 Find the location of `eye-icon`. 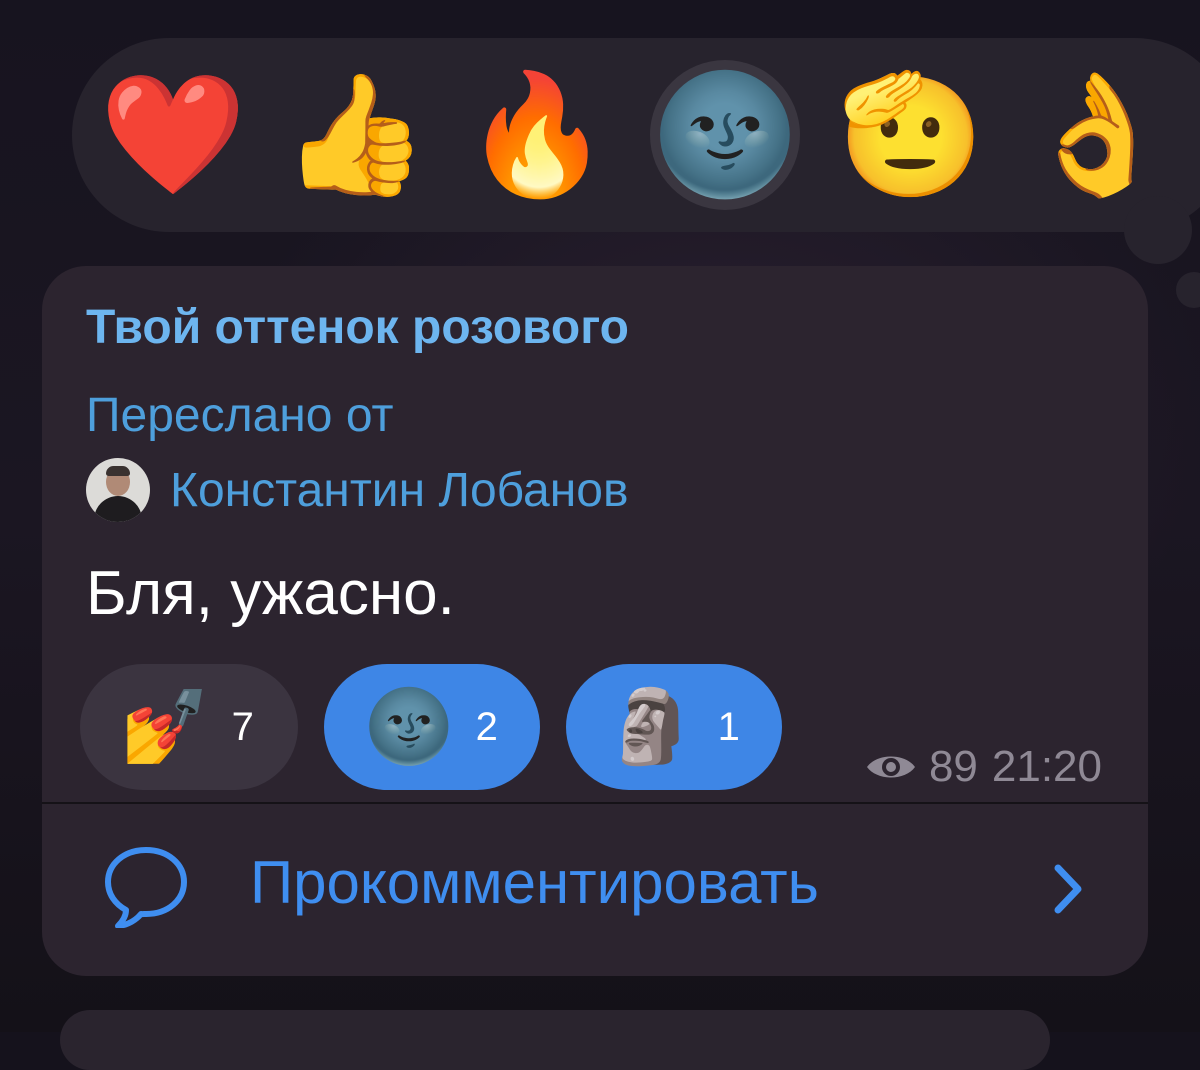

eye-icon is located at coordinates (890, 767).